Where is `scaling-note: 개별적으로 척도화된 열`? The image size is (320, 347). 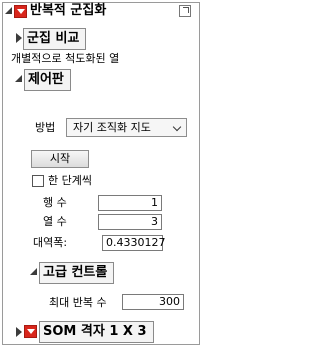 scaling-note: 개별적으로 척도화된 열 is located at coordinates (65, 58).